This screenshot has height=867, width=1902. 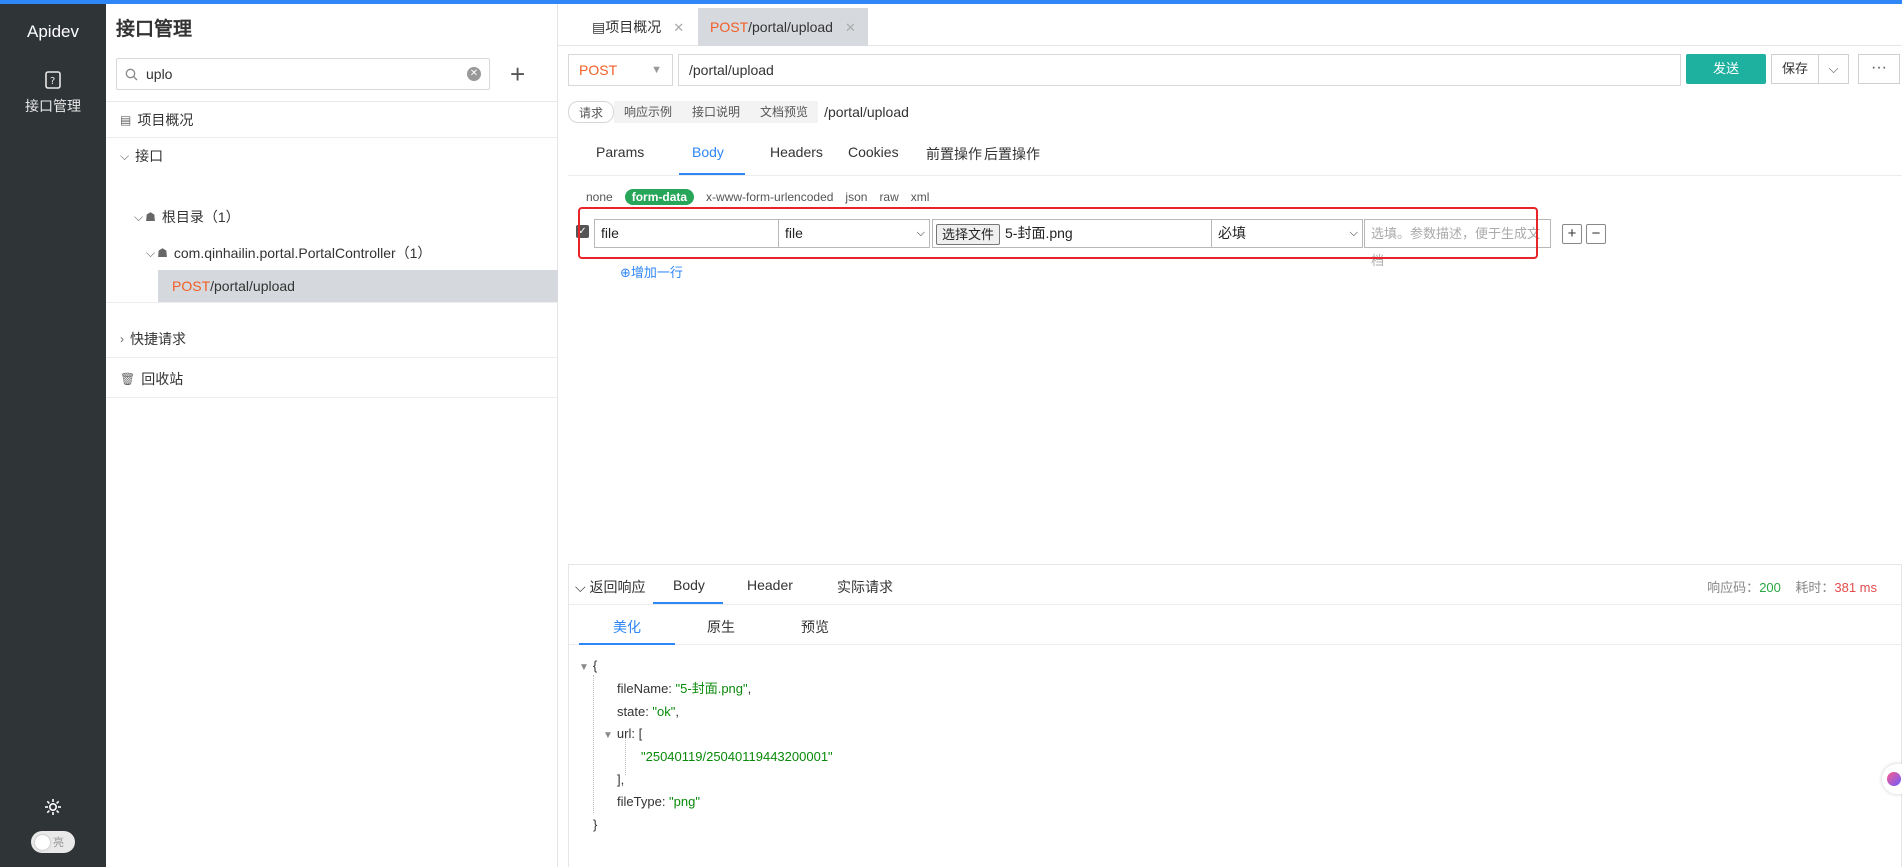 What do you see at coordinates (165, 119) in the screenshot?
I see `tree-item-overview-label: 项目概况` at bounding box center [165, 119].